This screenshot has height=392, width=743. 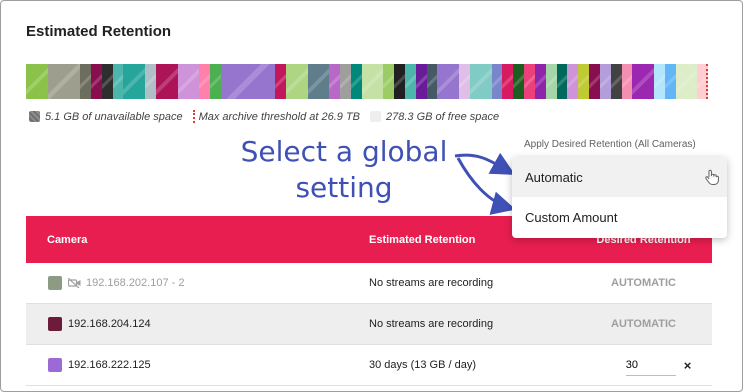 I want to click on estimated-retention-cell: 30 days (13 GB / day), so click(x=422, y=365).